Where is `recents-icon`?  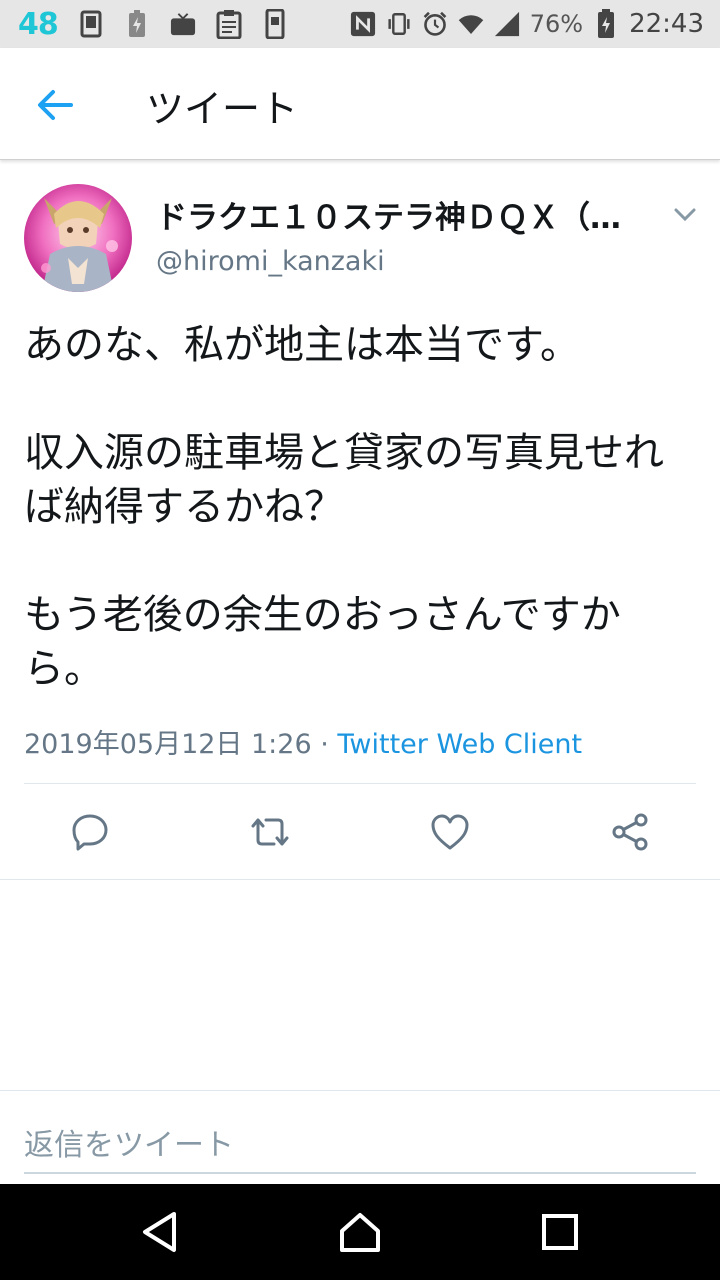
recents-icon is located at coordinates (560, 1232).